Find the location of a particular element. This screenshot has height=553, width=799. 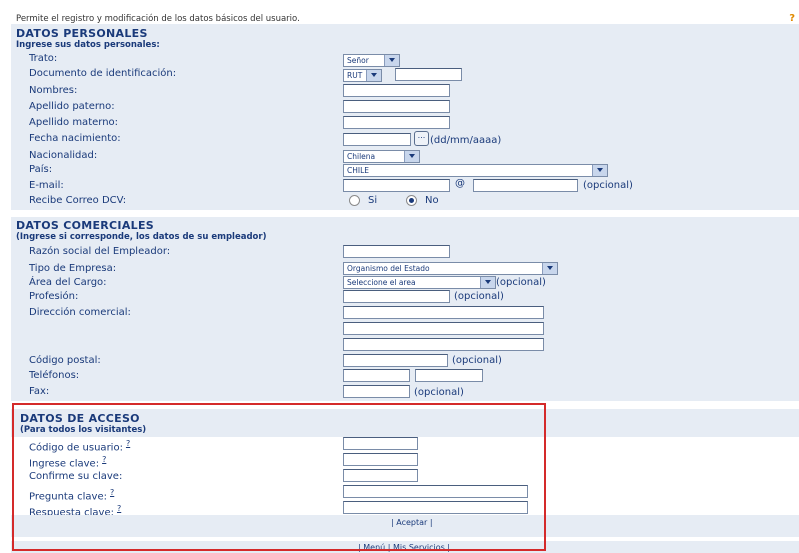

commercial-title: DATOS COMERCIALES is located at coordinates (85, 225).